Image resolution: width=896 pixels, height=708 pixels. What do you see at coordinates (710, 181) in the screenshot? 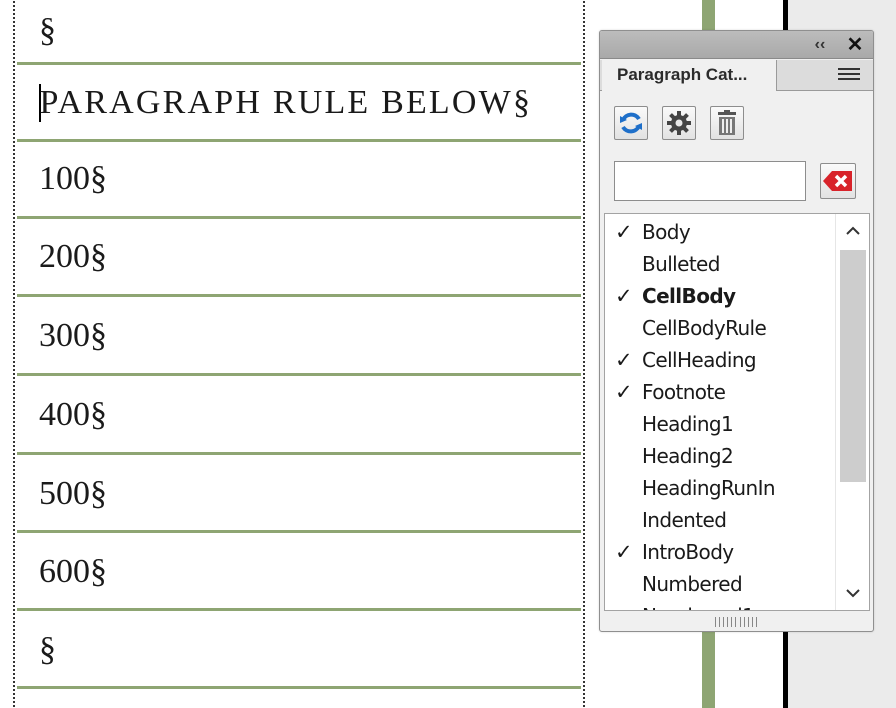
I see `filter-input` at bounding box center [710, 181].